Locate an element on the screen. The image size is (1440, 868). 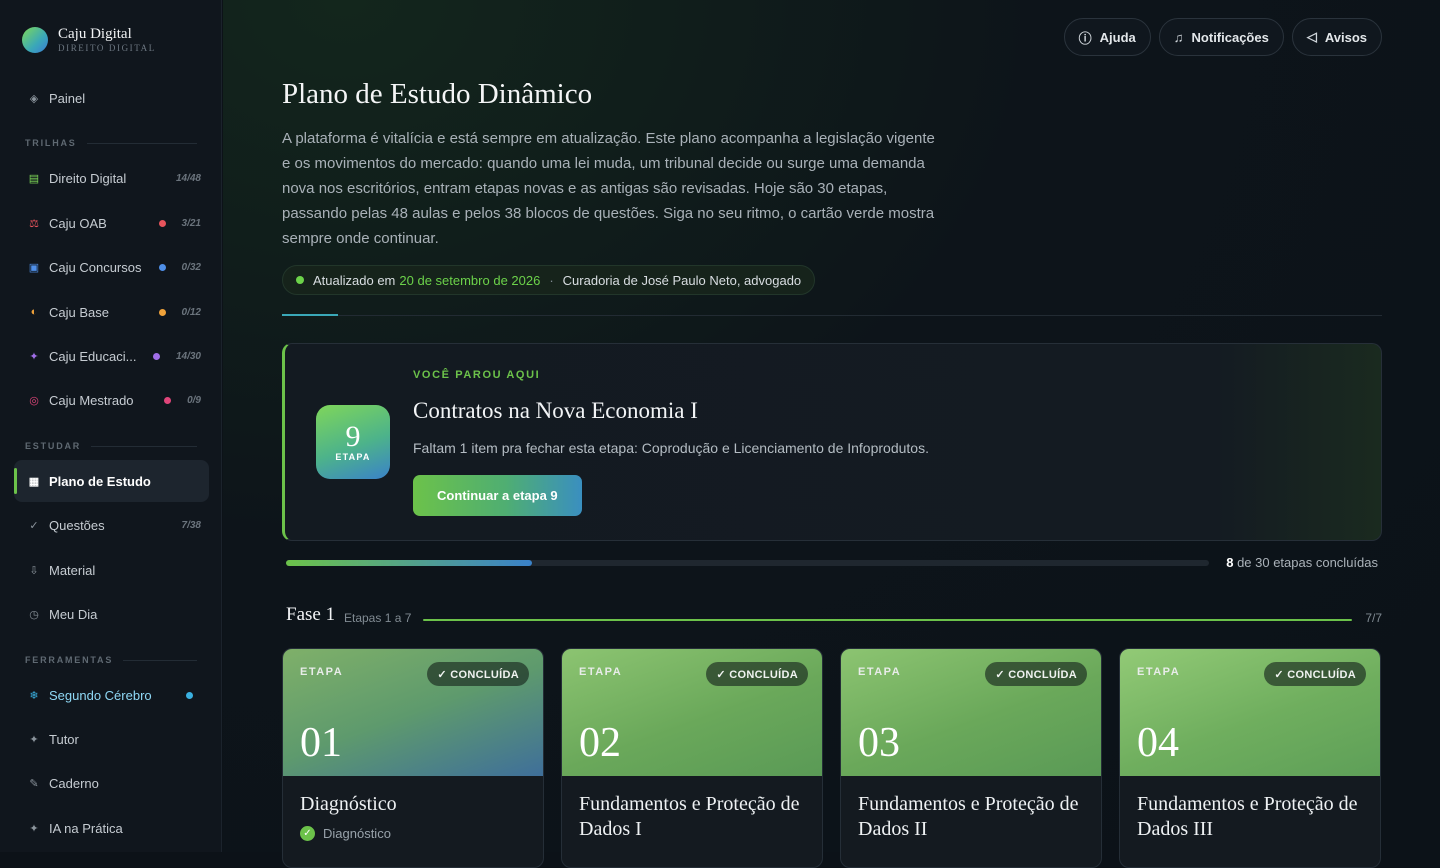
sidebar-item-caju-base: ◐ Caju Base 0/12 is located at coordinates (111, 312).